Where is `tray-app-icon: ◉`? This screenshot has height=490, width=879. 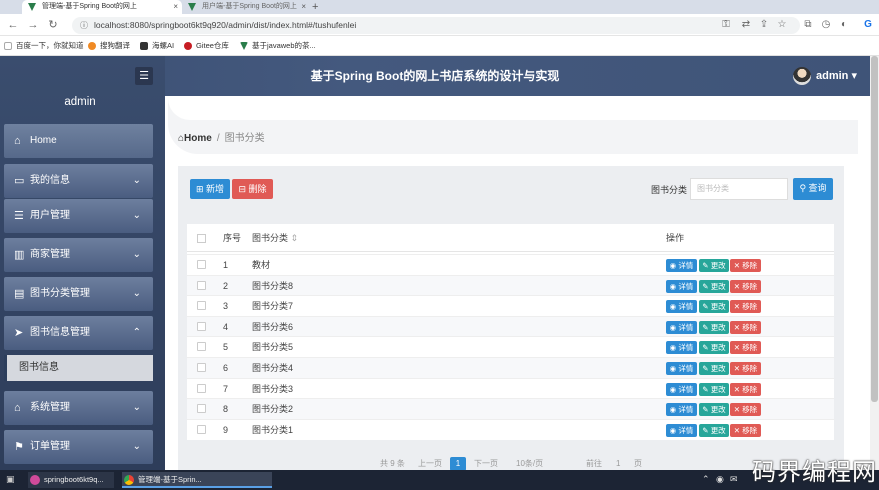 tray-app-icon: ◉ is located at coordinates (720, 479).